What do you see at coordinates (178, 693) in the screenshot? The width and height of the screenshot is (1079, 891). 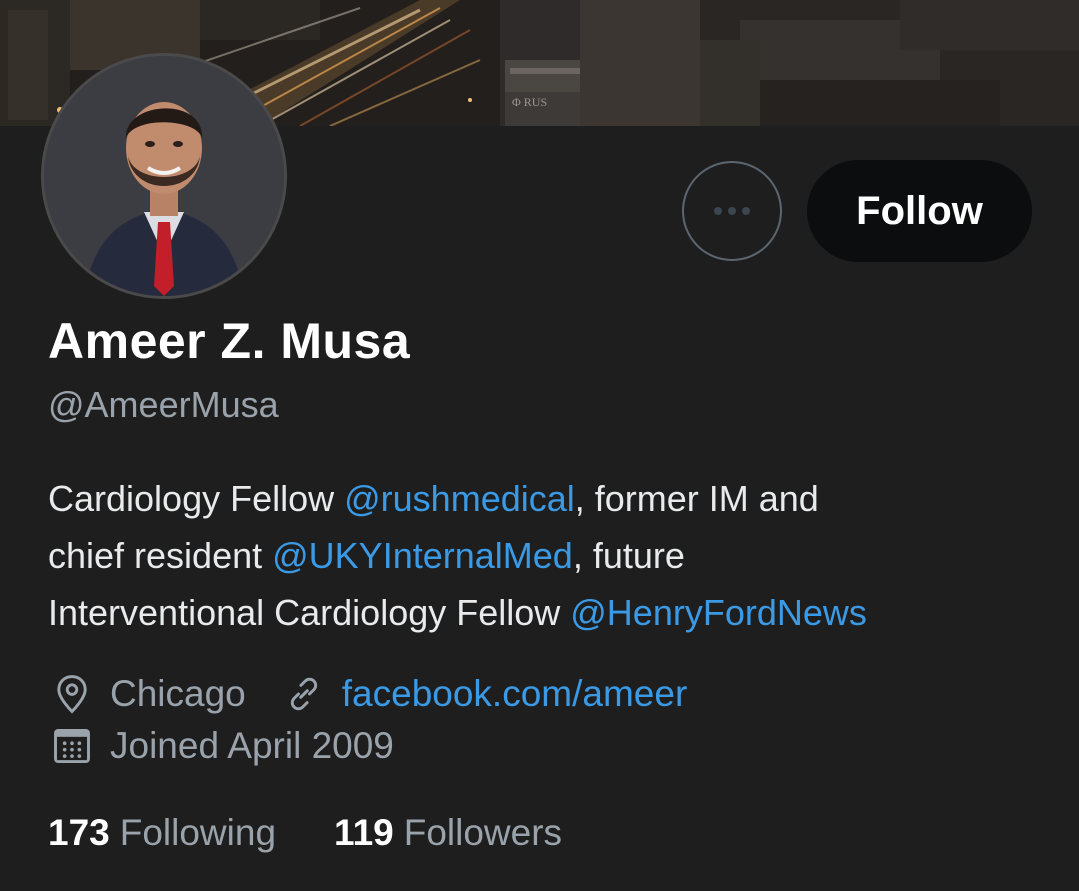 I see `profile-location: Chicago` at bounding box center [178, 693].